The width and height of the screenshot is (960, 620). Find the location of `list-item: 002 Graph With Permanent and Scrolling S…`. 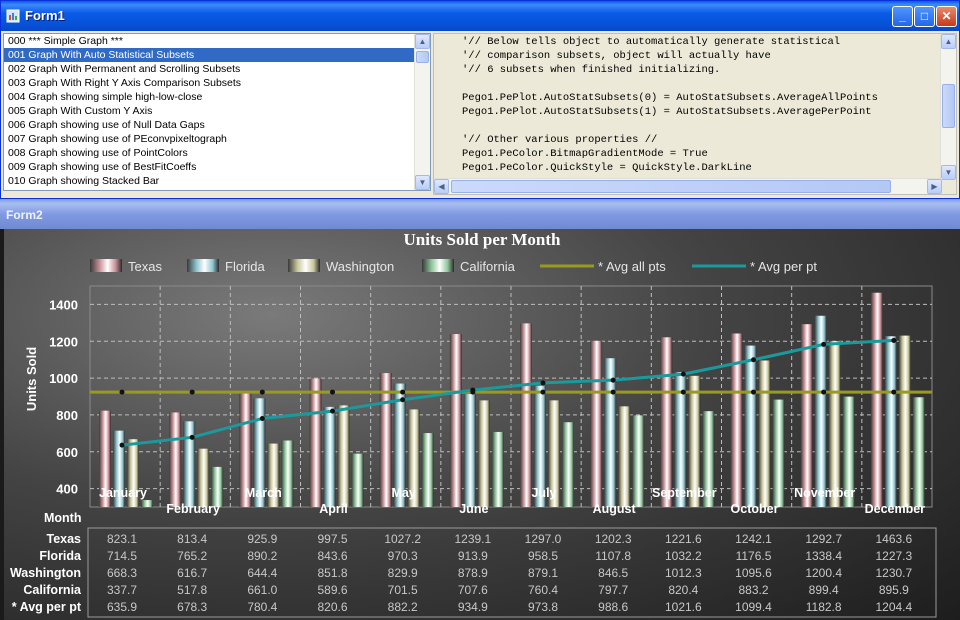

list-item: 002 Graph With Permanent and Scrolling S… is located at coordinates (217, 69).